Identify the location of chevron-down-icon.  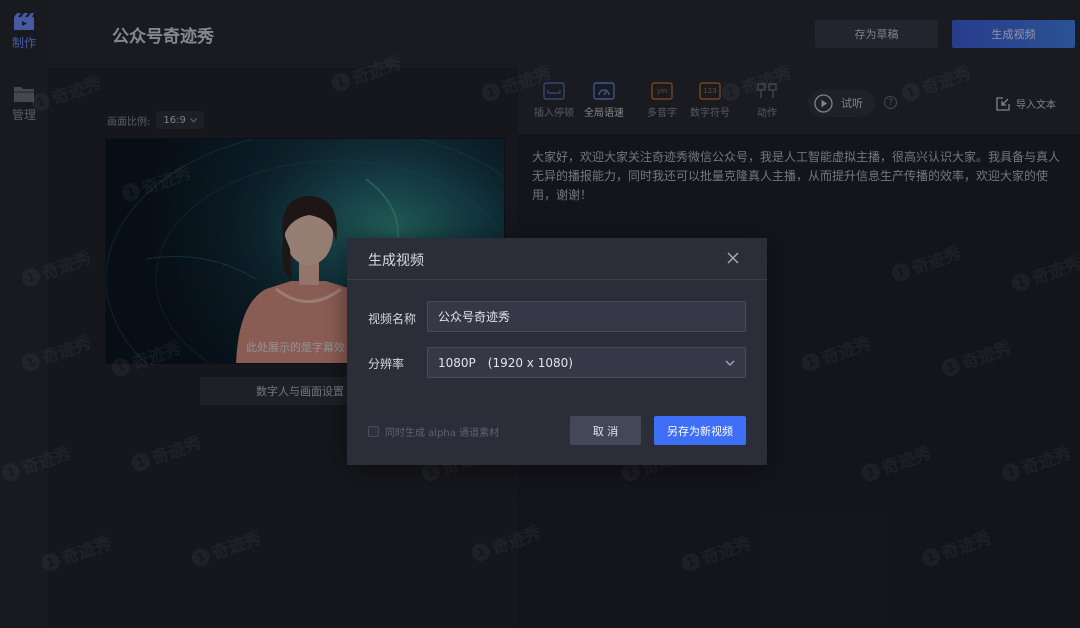
(730, 363).